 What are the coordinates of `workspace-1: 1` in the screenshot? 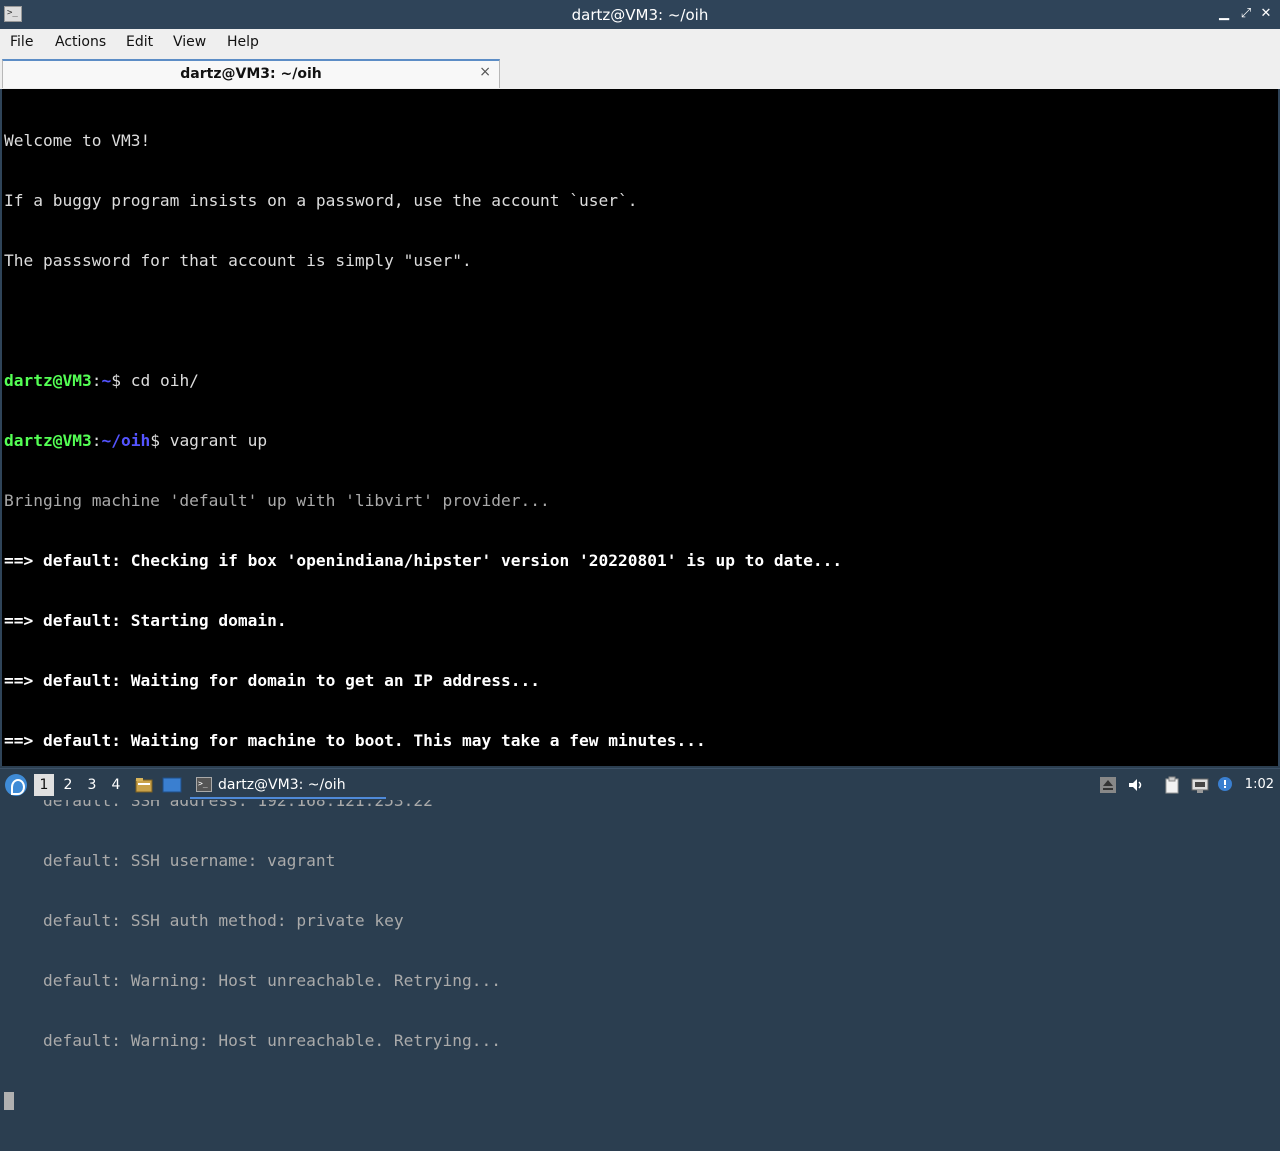 It's located at (44, 785).